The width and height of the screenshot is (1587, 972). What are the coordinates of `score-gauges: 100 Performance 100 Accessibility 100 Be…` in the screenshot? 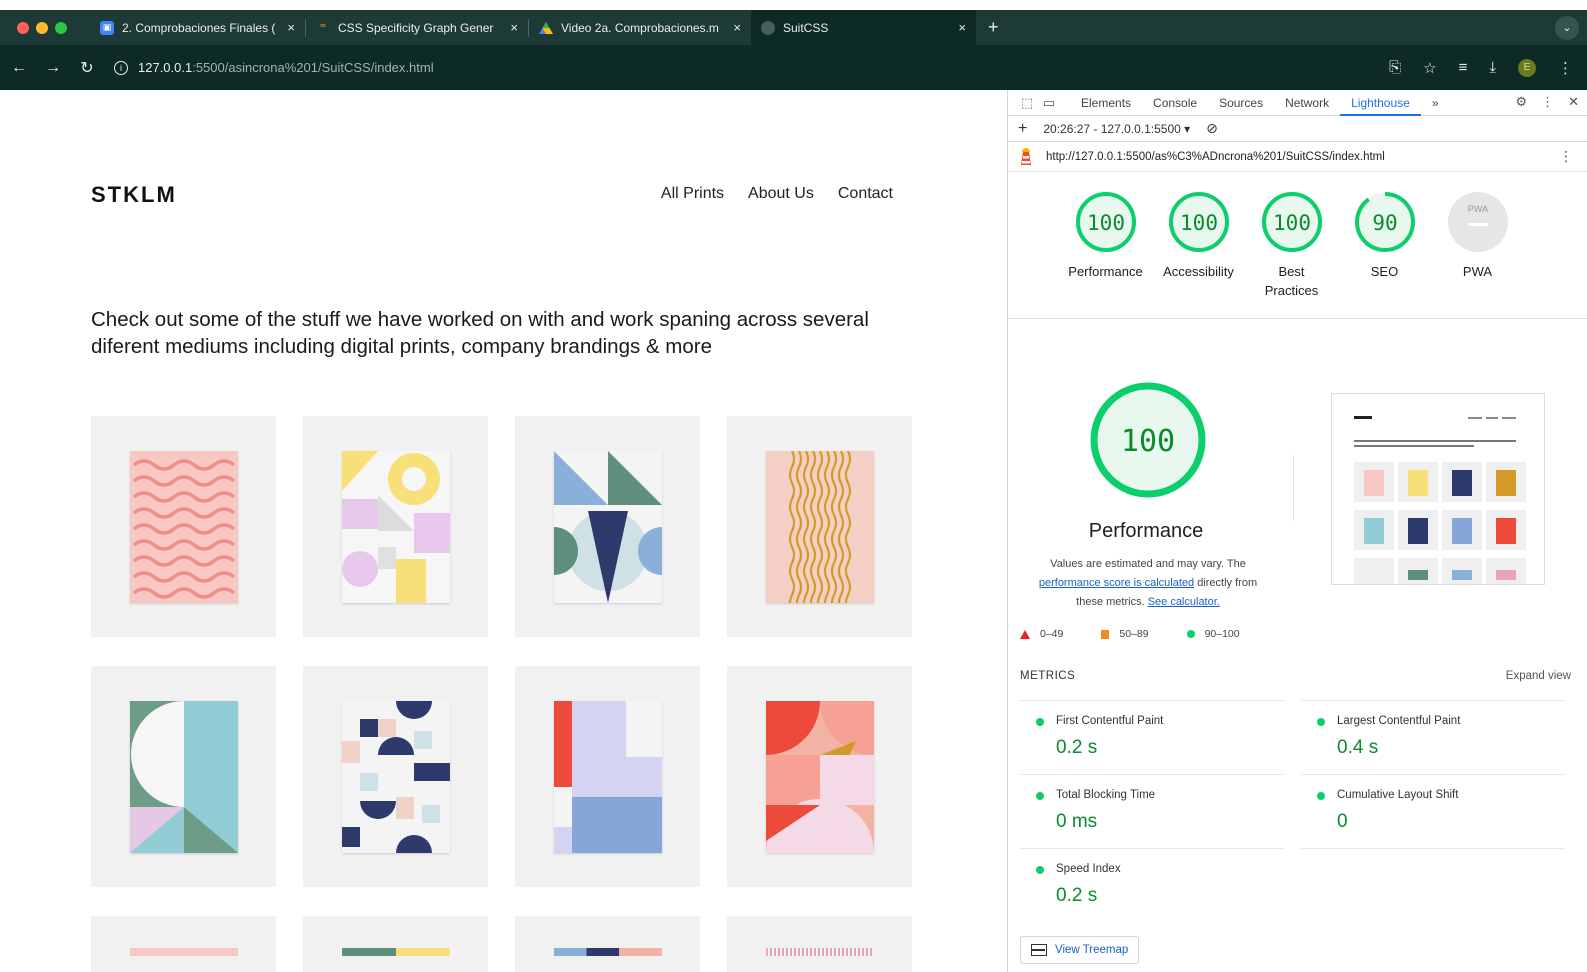 It's located at (1291, 245).